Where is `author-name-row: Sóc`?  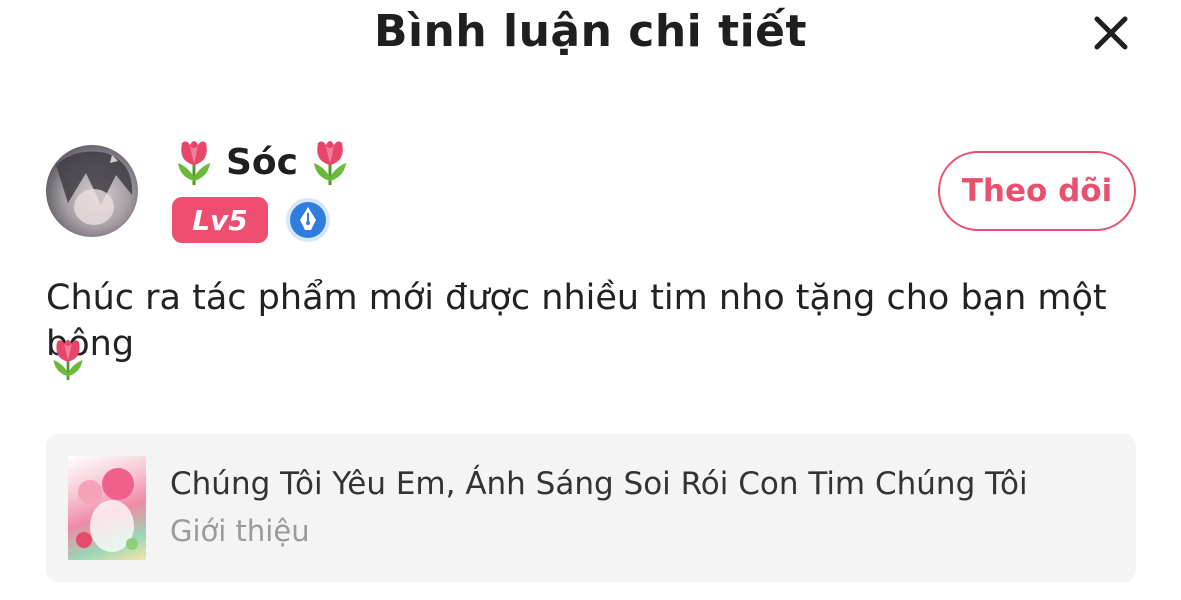
author-name-row: Sóc is located at coordinates (262, 162).